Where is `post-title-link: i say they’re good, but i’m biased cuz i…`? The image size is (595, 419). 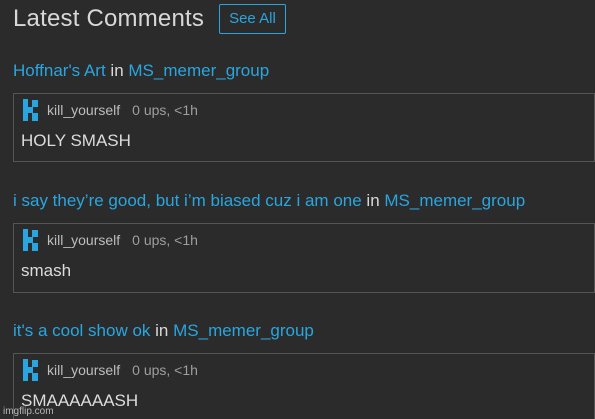 post-title-link: i say they’re good, but i’m biased cuz i… is located at coordinates (187, 200).